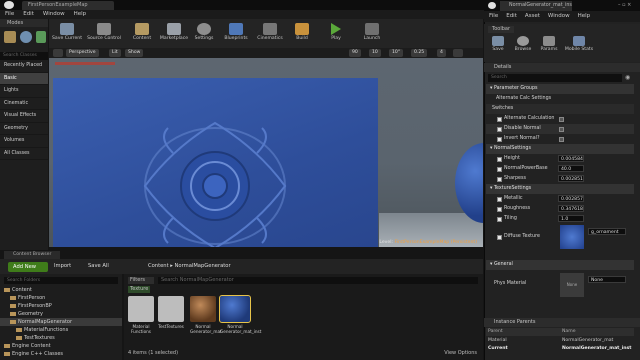 The width and height of the screenshot is (640, 360). I want to click on grid-snap-value: 10, so click(375, 53).